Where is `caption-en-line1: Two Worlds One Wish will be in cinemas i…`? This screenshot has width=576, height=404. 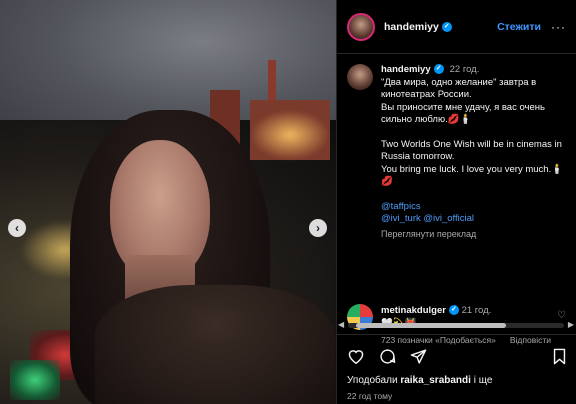 caption-en-line1: Two Worlds One Wish will be in cinemas i… is located at coordinates (471, 150).